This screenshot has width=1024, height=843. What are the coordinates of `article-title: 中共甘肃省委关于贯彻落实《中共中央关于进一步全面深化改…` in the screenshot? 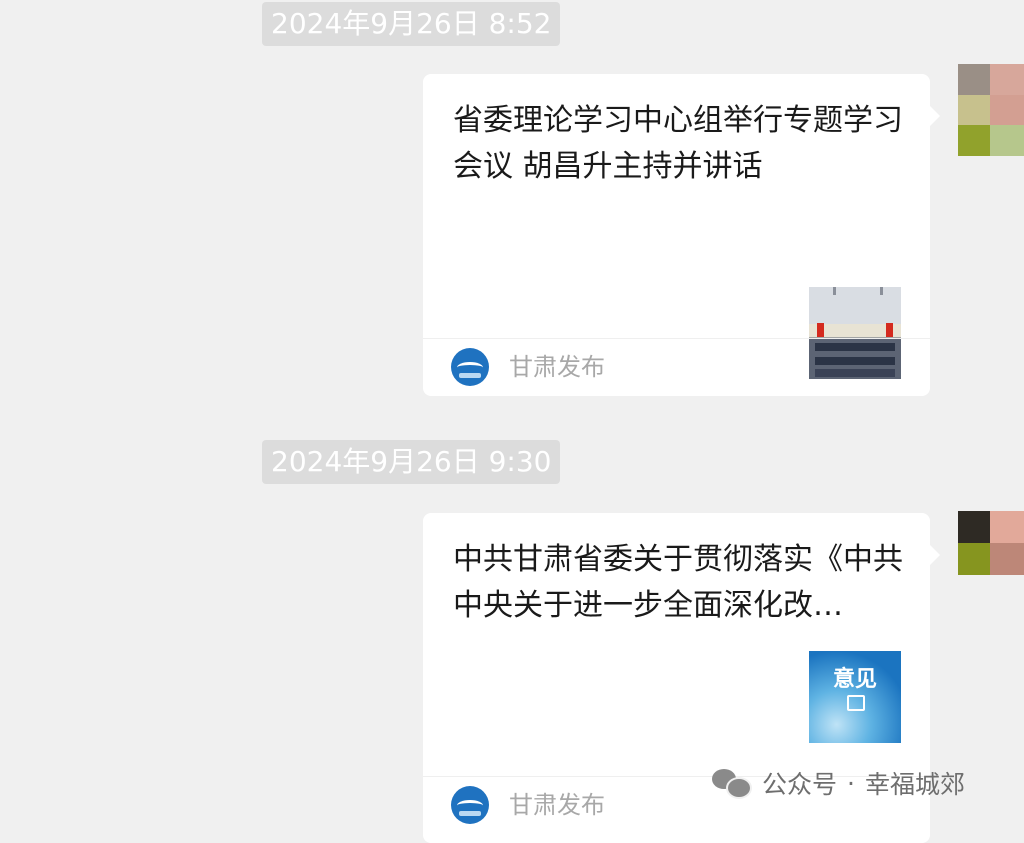 It's located at (683, 583).